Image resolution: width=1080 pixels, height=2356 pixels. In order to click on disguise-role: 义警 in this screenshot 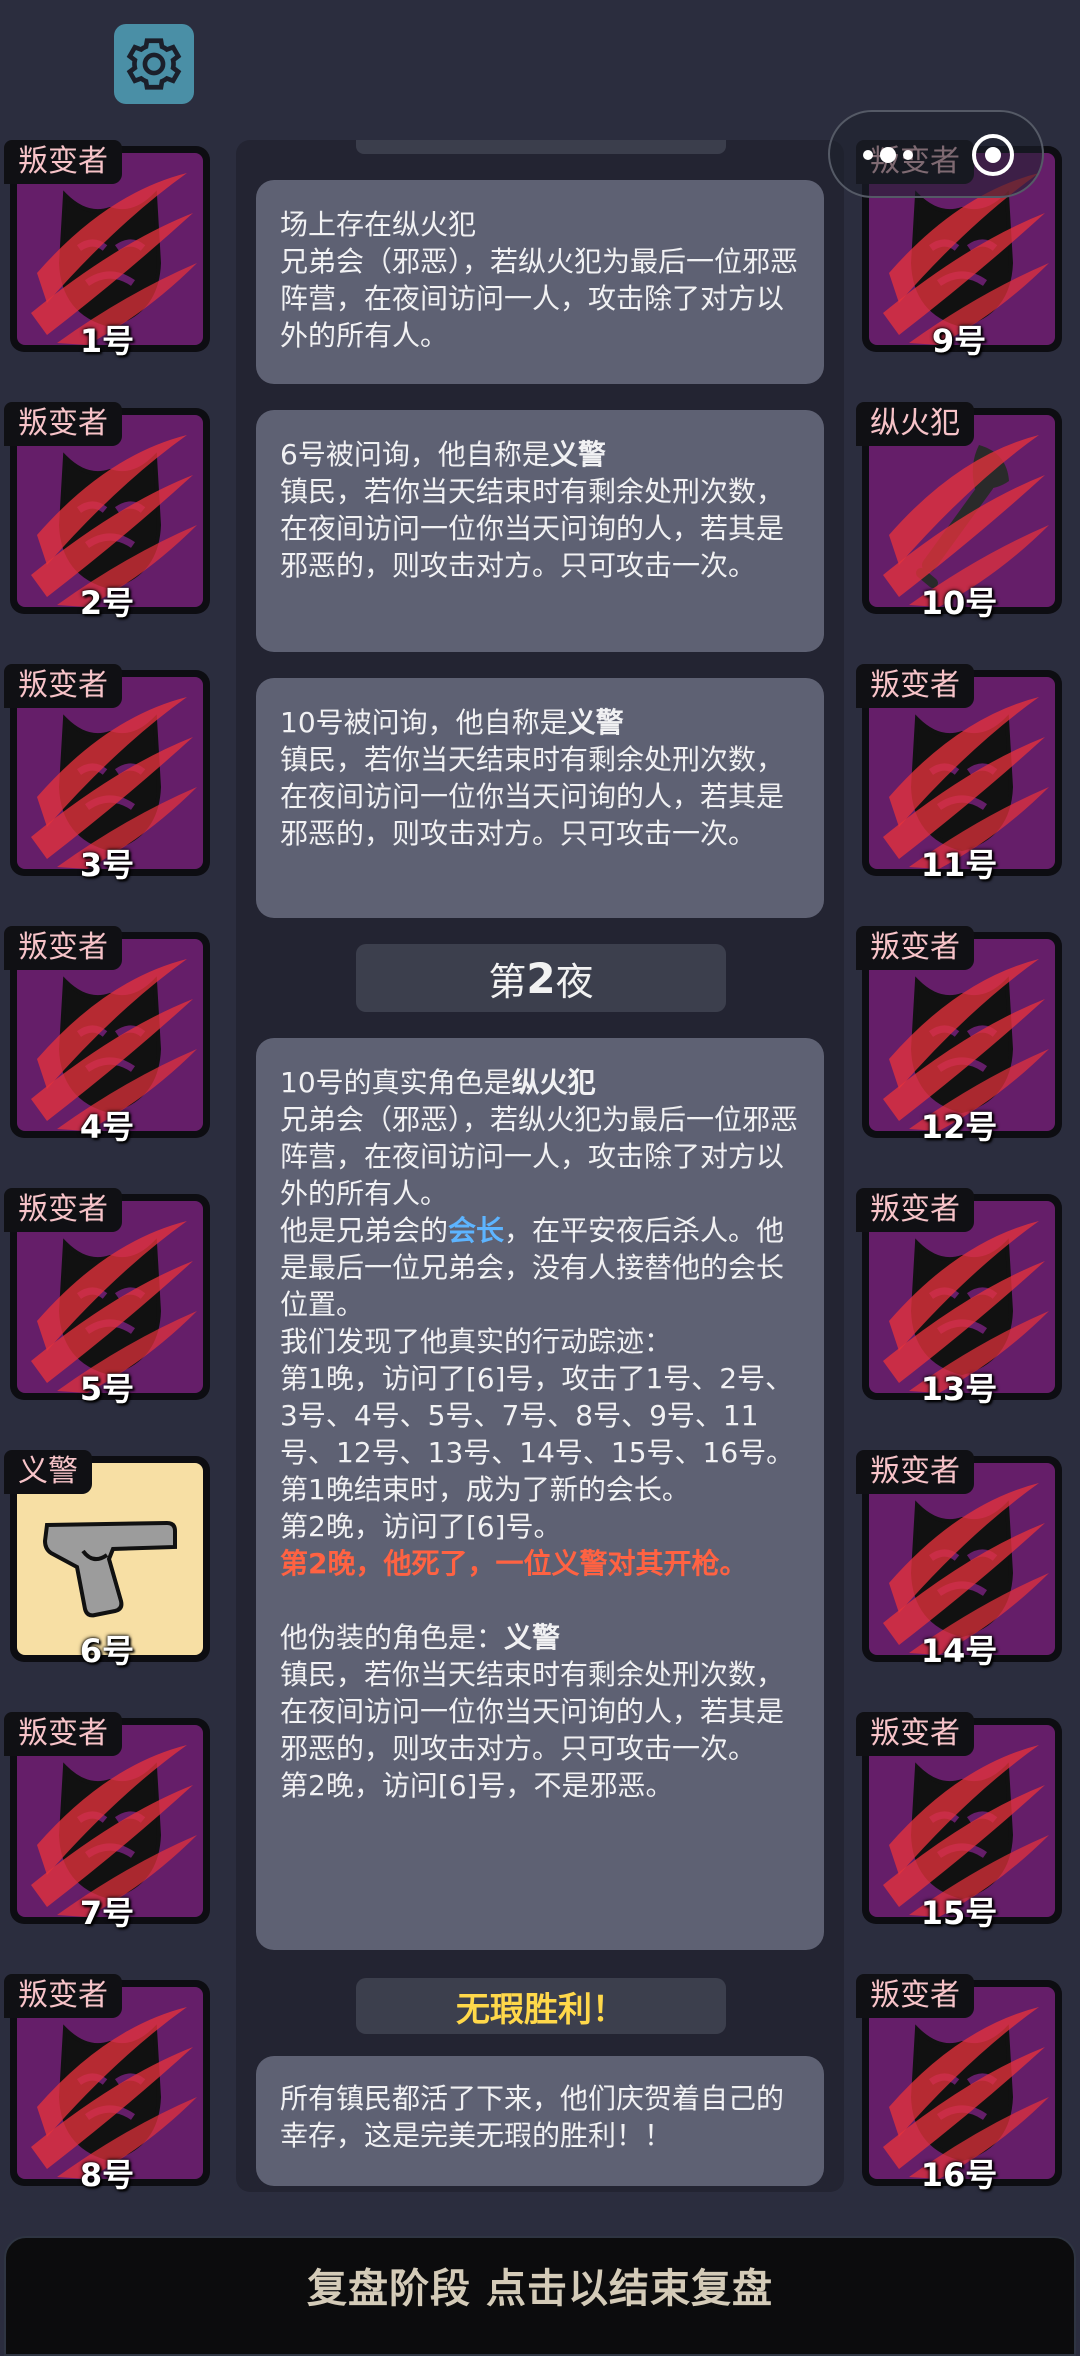, I will do `click(532, 1637)`.